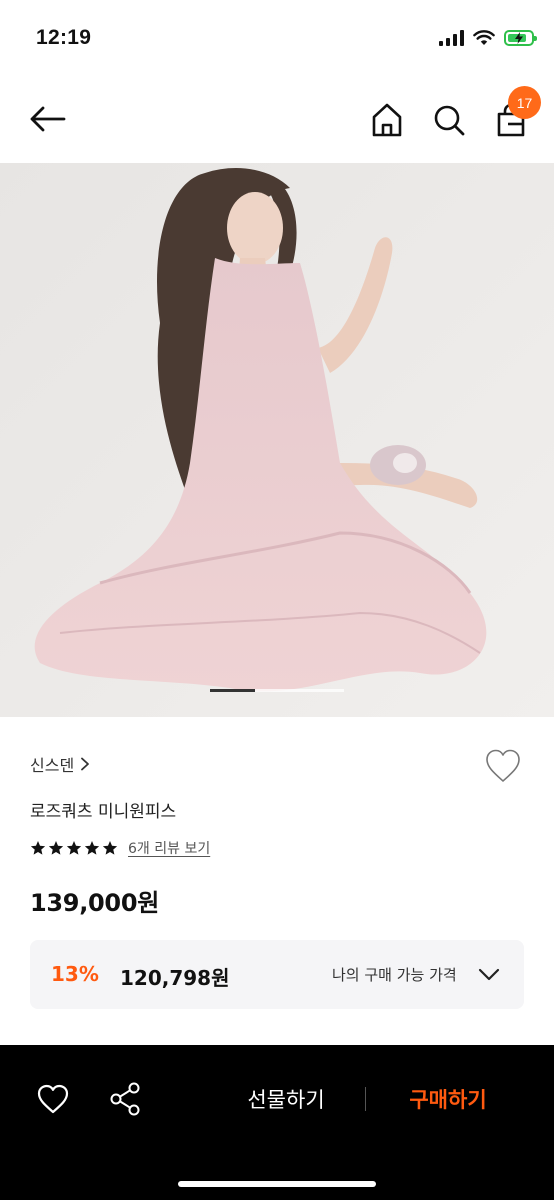 This screenshot has width=554, height=1200. Describe the element at coordinates (484, 37) in the screenshot. I see `wifi-icon` at that location.